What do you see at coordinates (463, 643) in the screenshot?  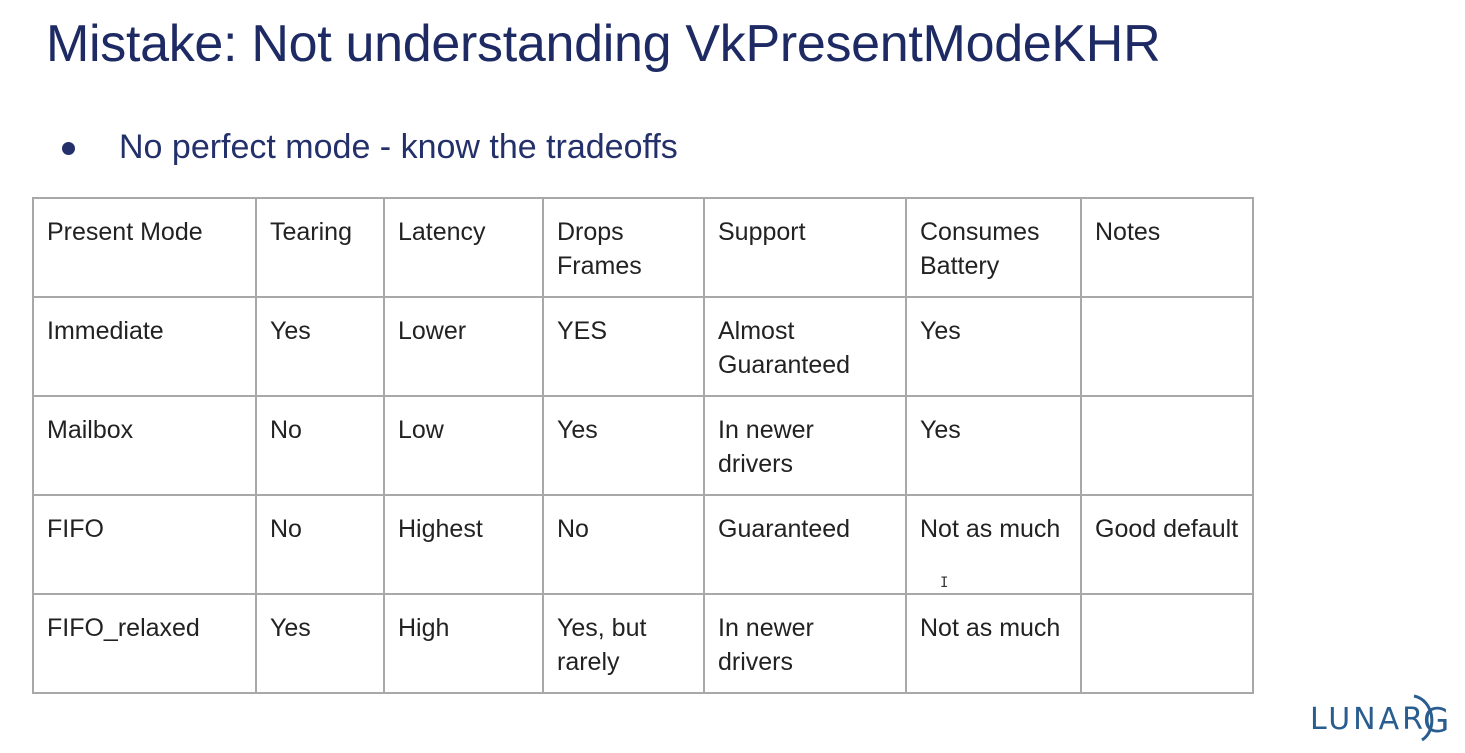 I see `table-cell: High` at bounding box center [463, 643].